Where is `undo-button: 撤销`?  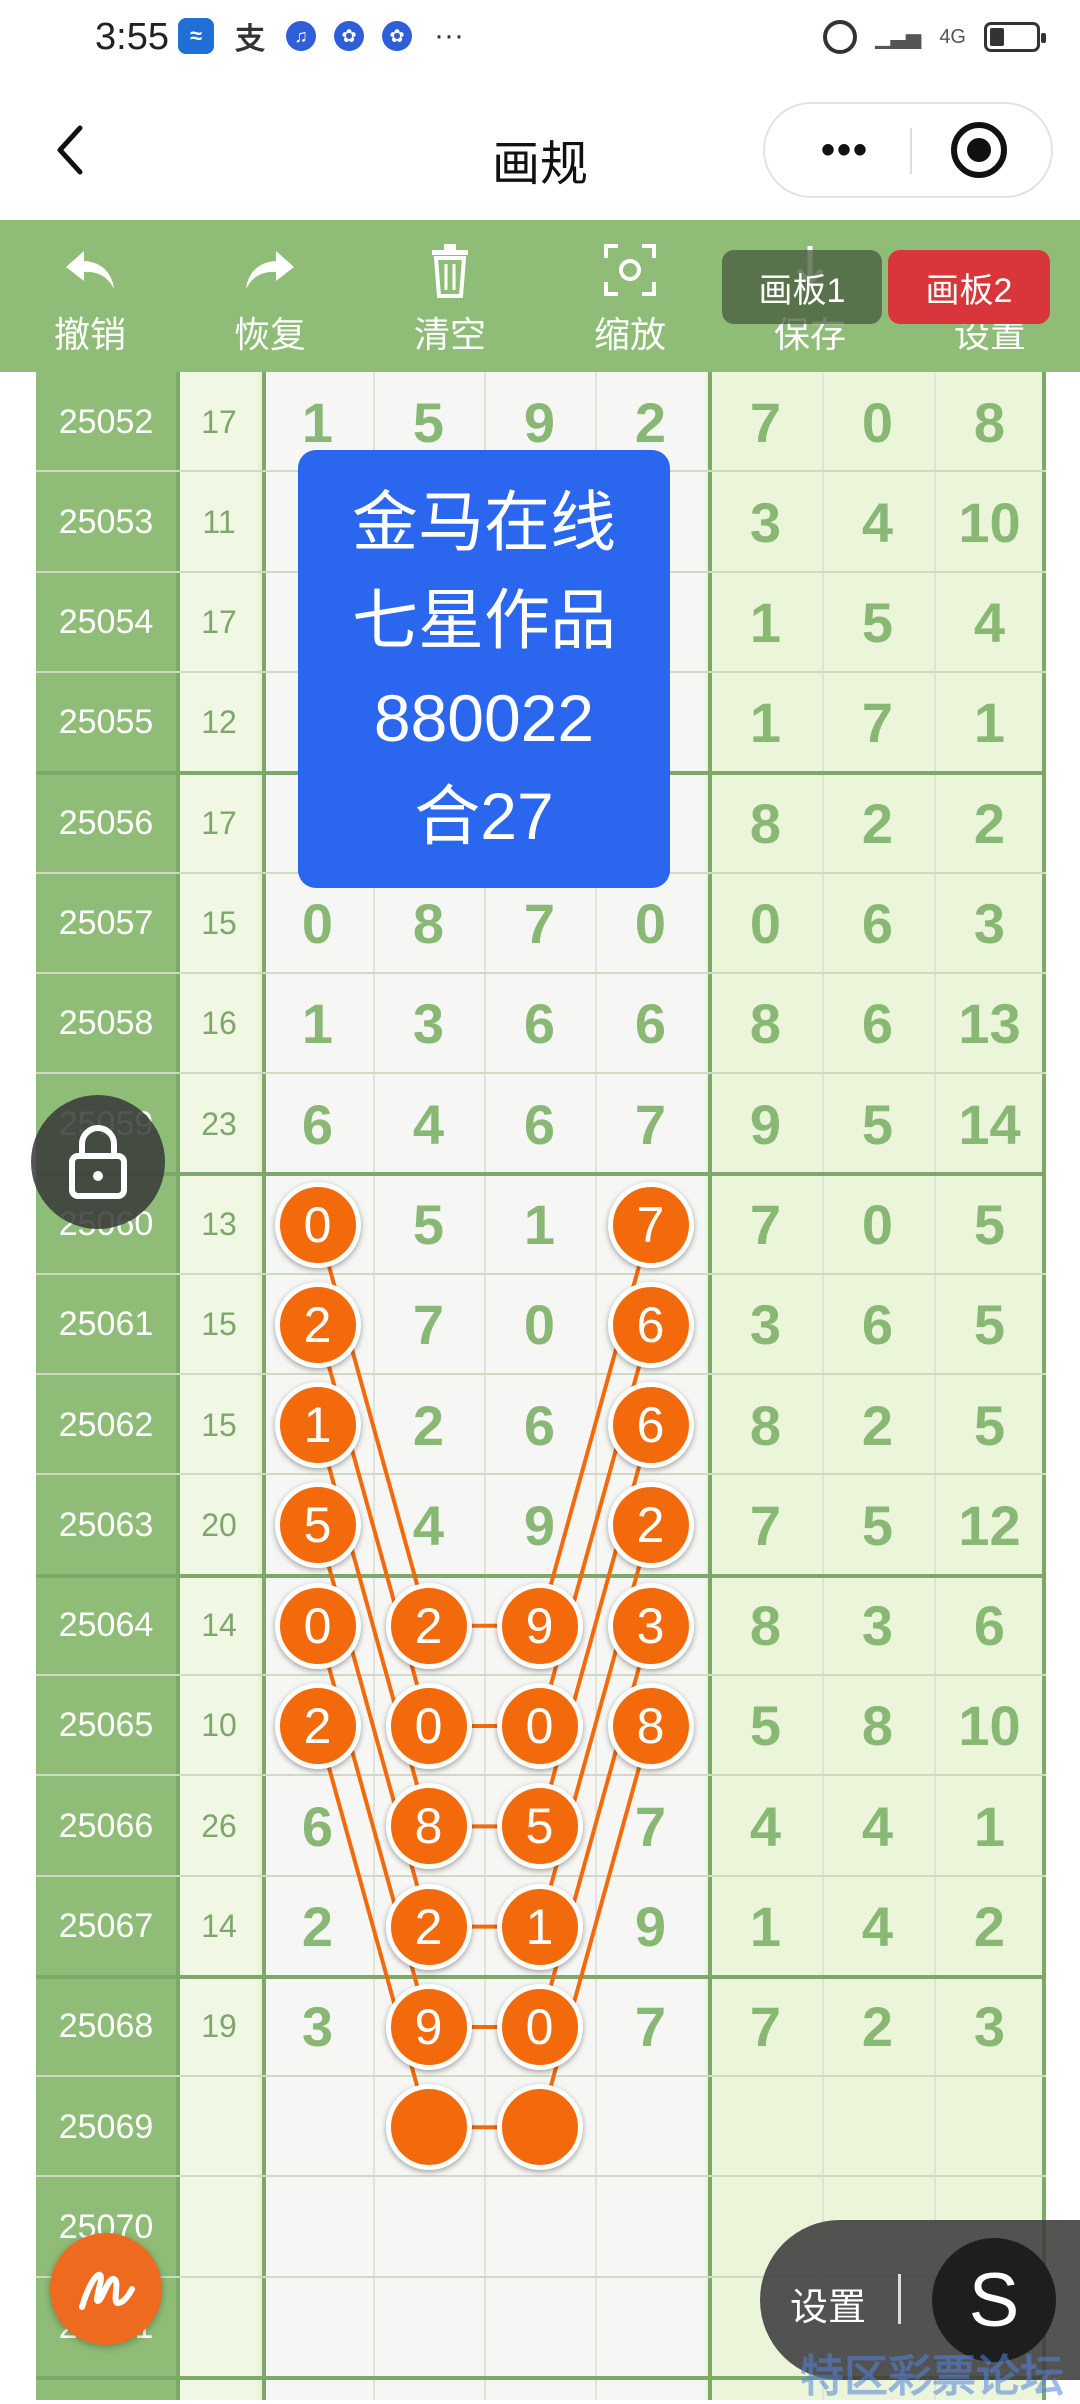
undo-button: 撤销 is located at coordinates (90, 299).